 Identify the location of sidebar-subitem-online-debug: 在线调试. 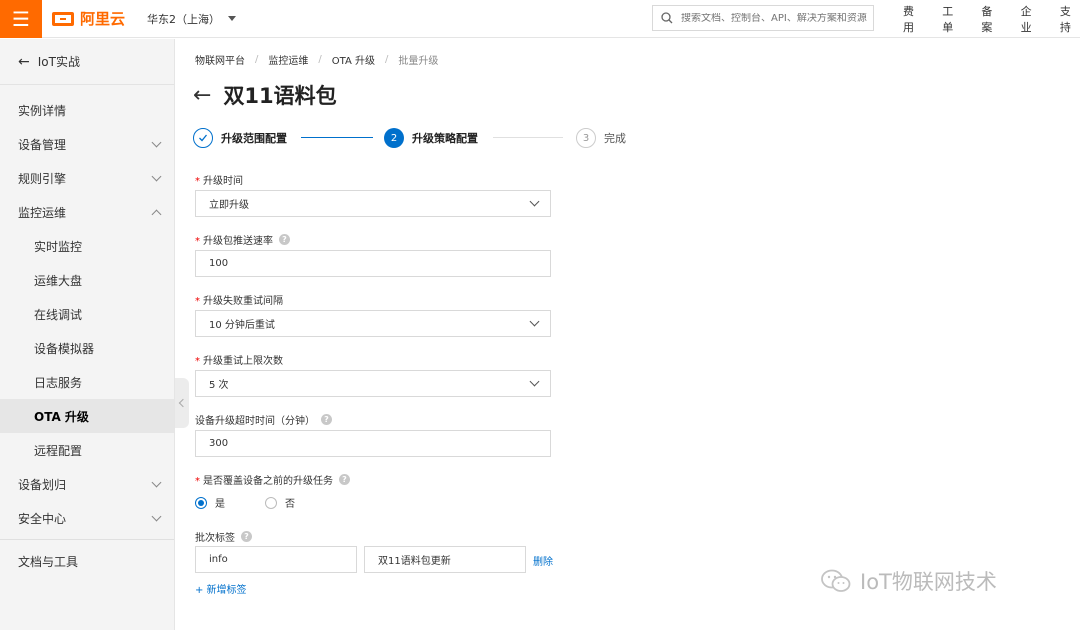
(87, 314).